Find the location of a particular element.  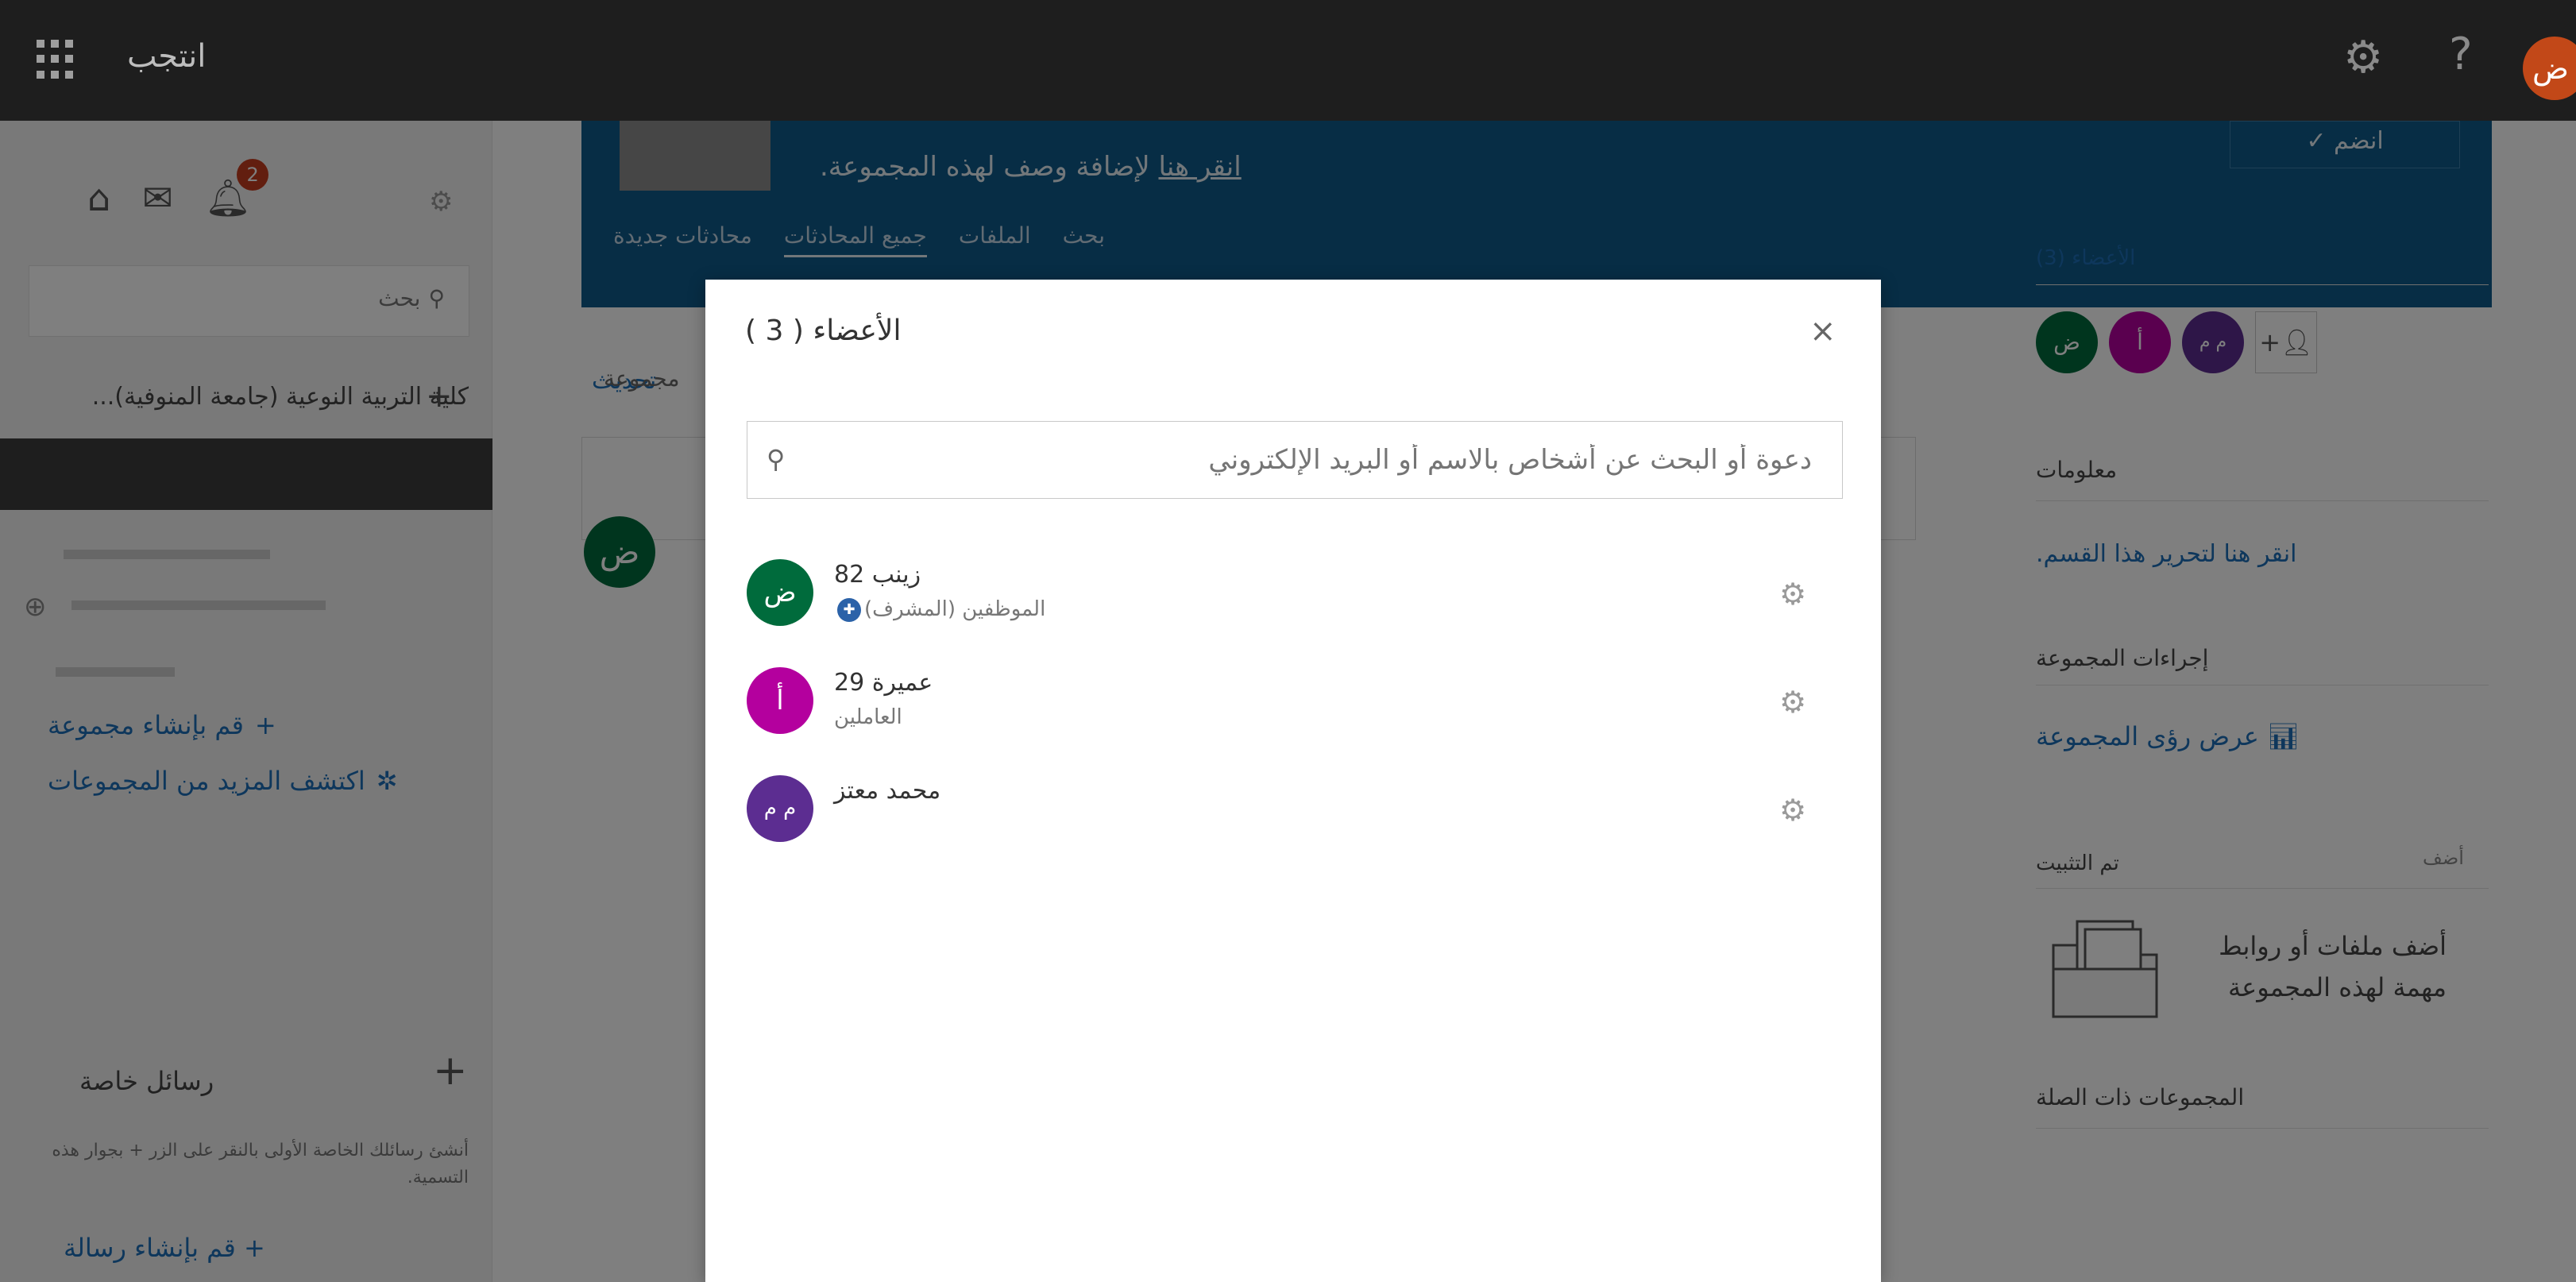

user-avatar: ض is located at coordinates (2549, 68).